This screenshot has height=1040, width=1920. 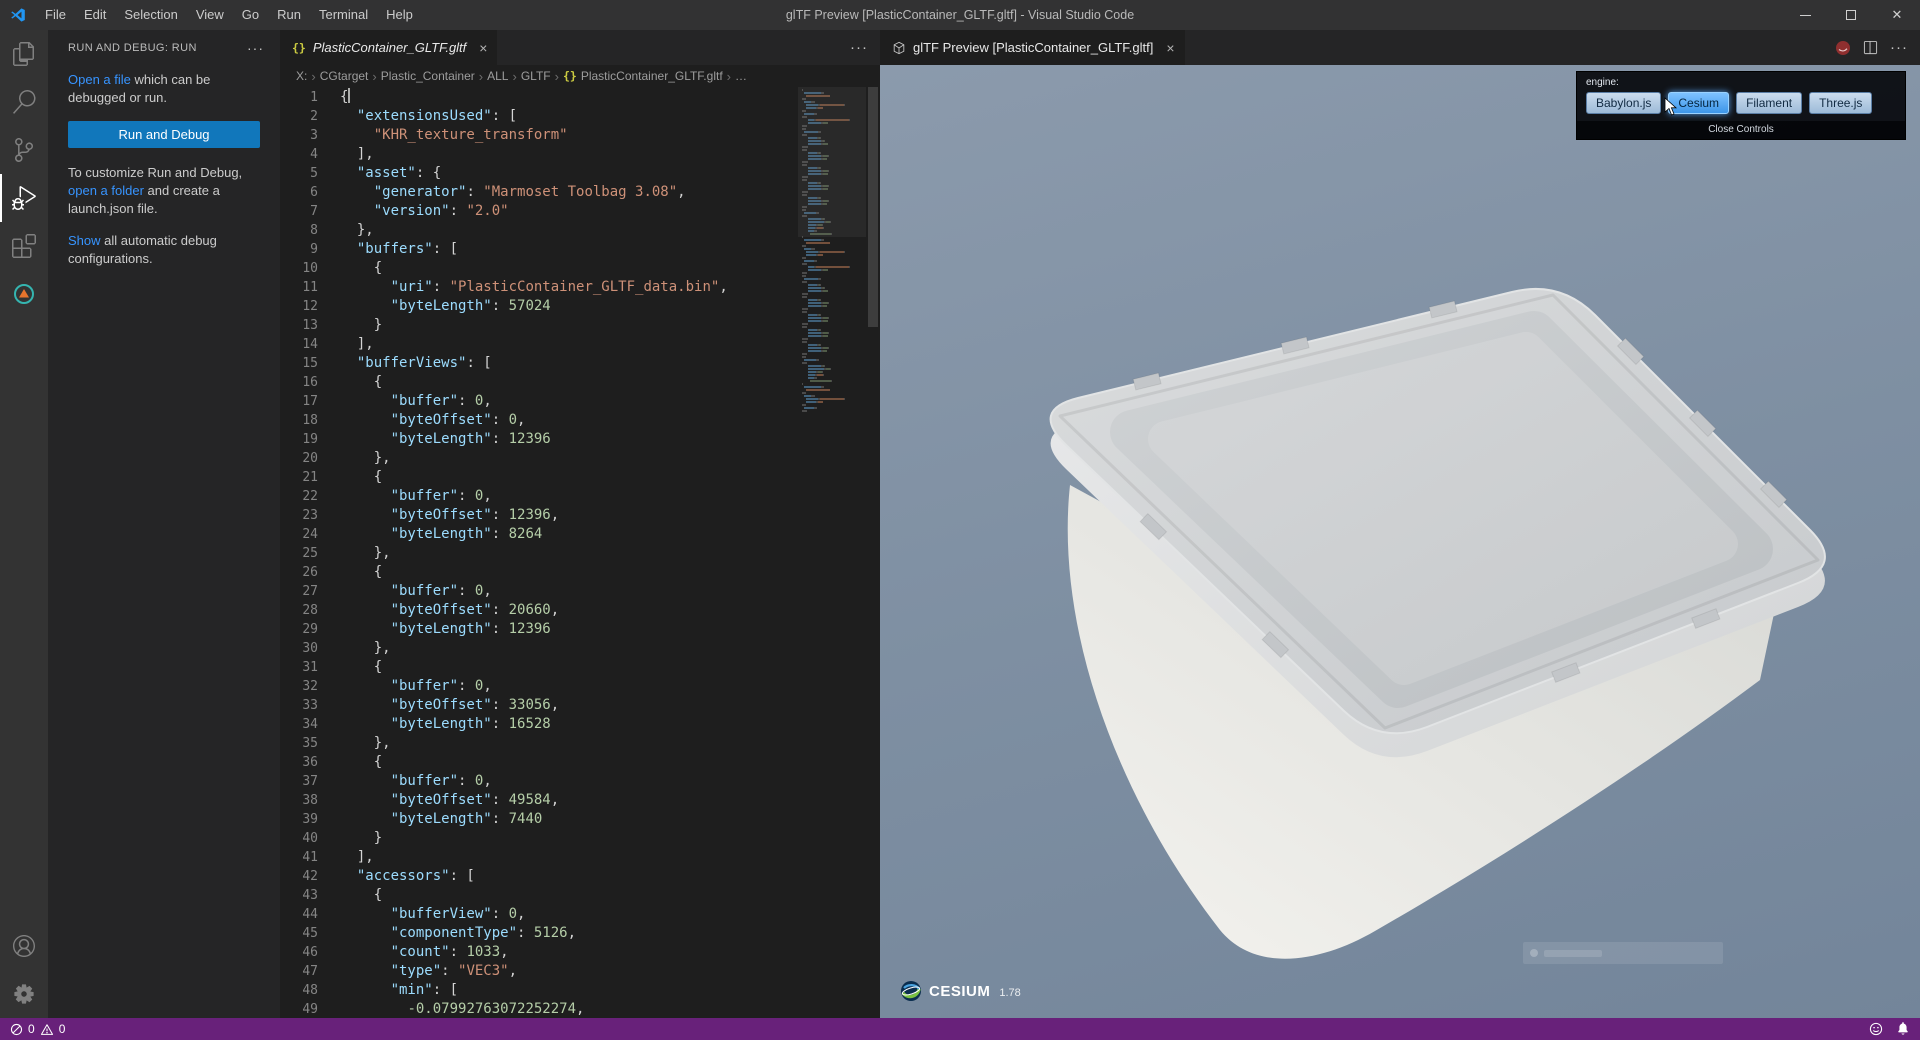 What do you see at coordinates (539, 743) in the screenshot?
I see `code-line: 35 },` at bounding box center [539, 743].